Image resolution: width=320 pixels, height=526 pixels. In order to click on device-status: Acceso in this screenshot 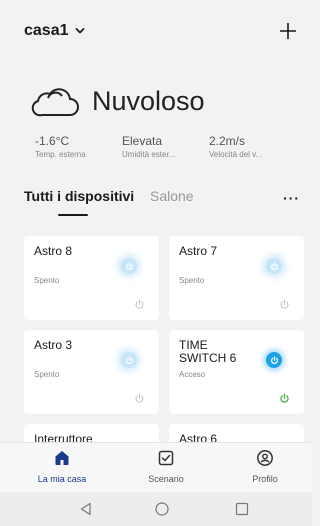, I will do `click(192, 374)`.